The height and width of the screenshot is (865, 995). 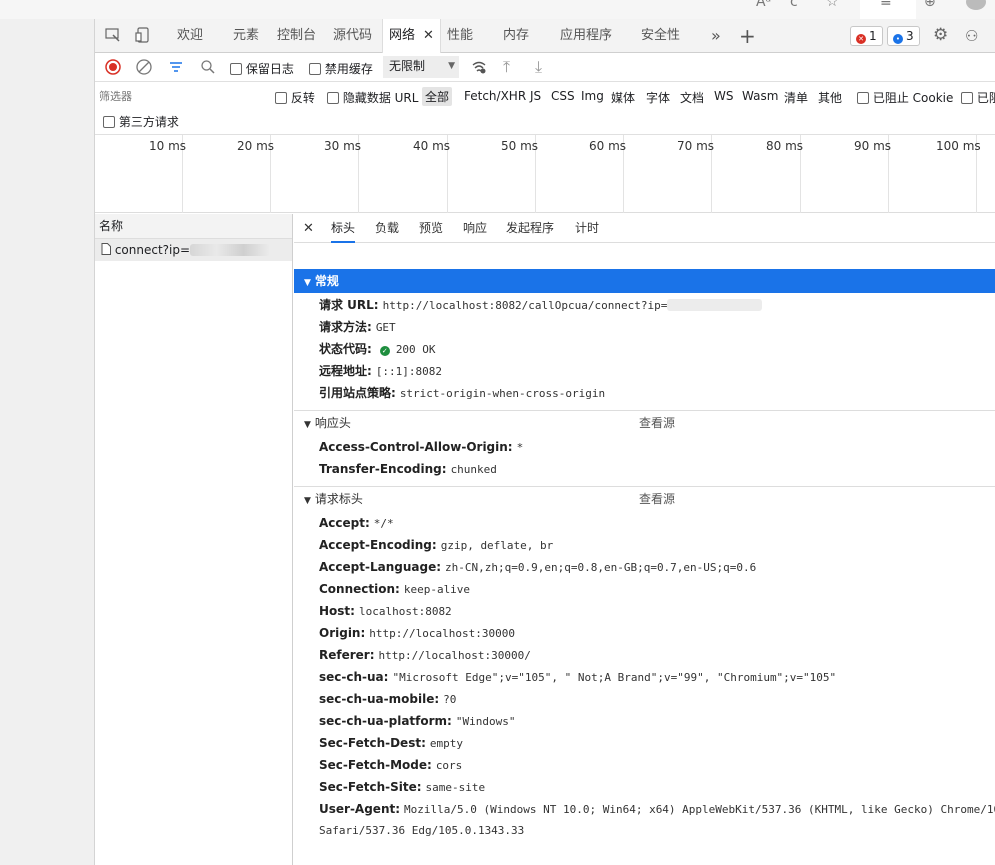 I want to click on tab-timing: 计时, so click(x=587, y=228).